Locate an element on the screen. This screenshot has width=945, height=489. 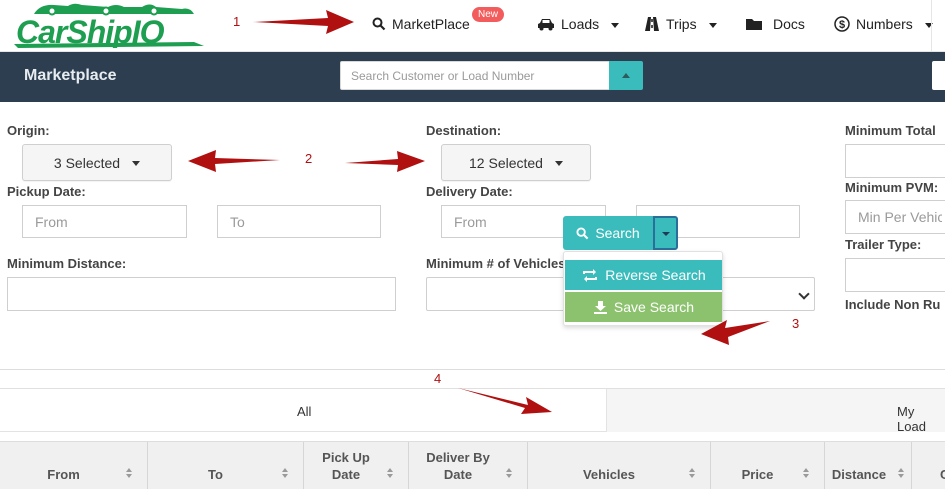
nav-numbers-label: Numbers is located at coordinates (884, 24).